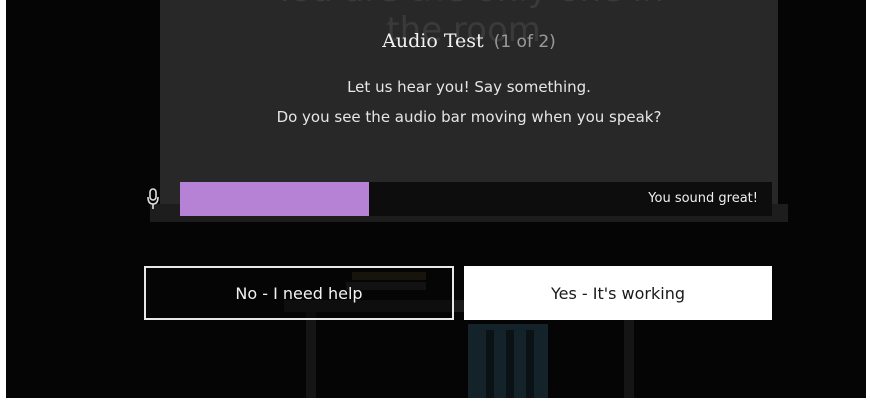 Image resolution: width=870 pixels, height=402 pixels. Describe the element at coordinates (153, 198) in the screenshot. I see `microphone-icon` at that location.